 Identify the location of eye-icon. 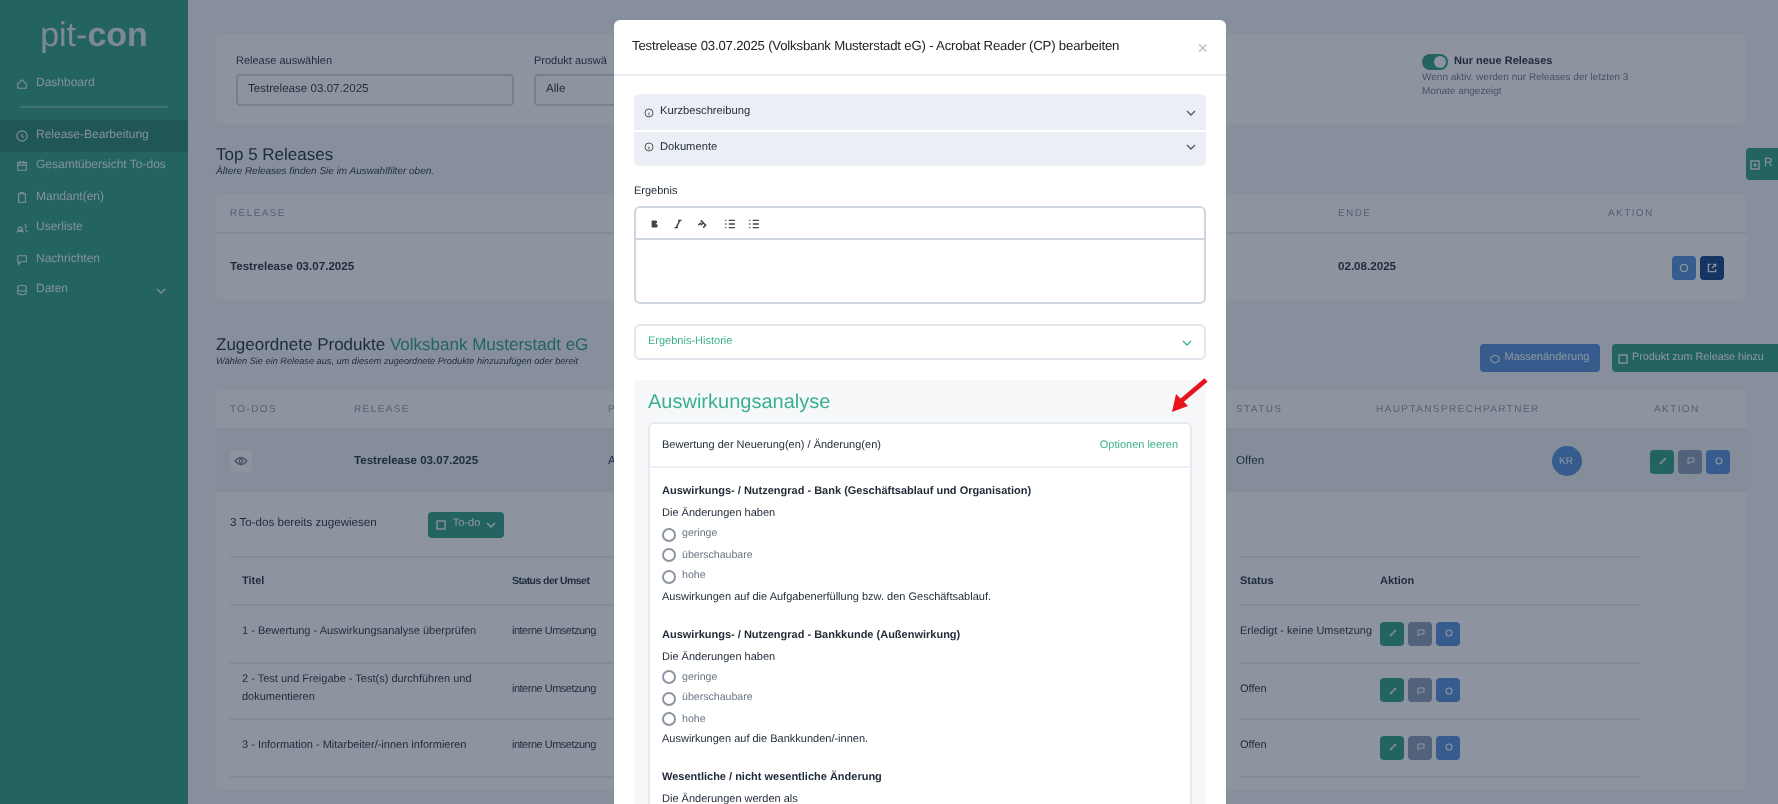
(241, 461).